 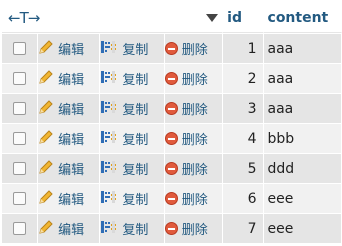 What do you see at coordinates (243, 48) in the screenshot?
I see `cell-id: 1` at bounding box center [243, 48].